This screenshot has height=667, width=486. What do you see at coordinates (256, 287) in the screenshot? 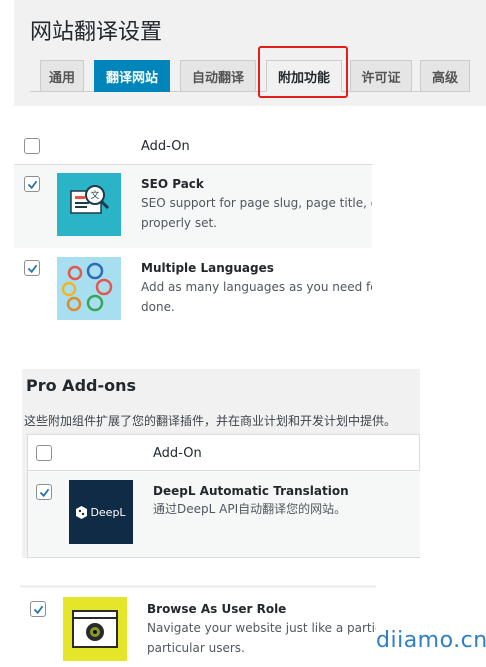
I see `addon-desc-multiple-languages: Add as many languages as you need for` at bounding box center [256, 287].